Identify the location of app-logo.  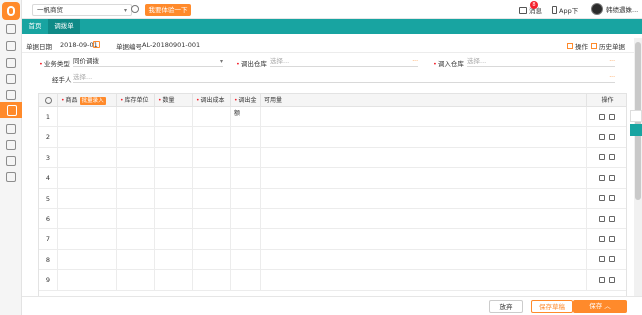
(11, 11).